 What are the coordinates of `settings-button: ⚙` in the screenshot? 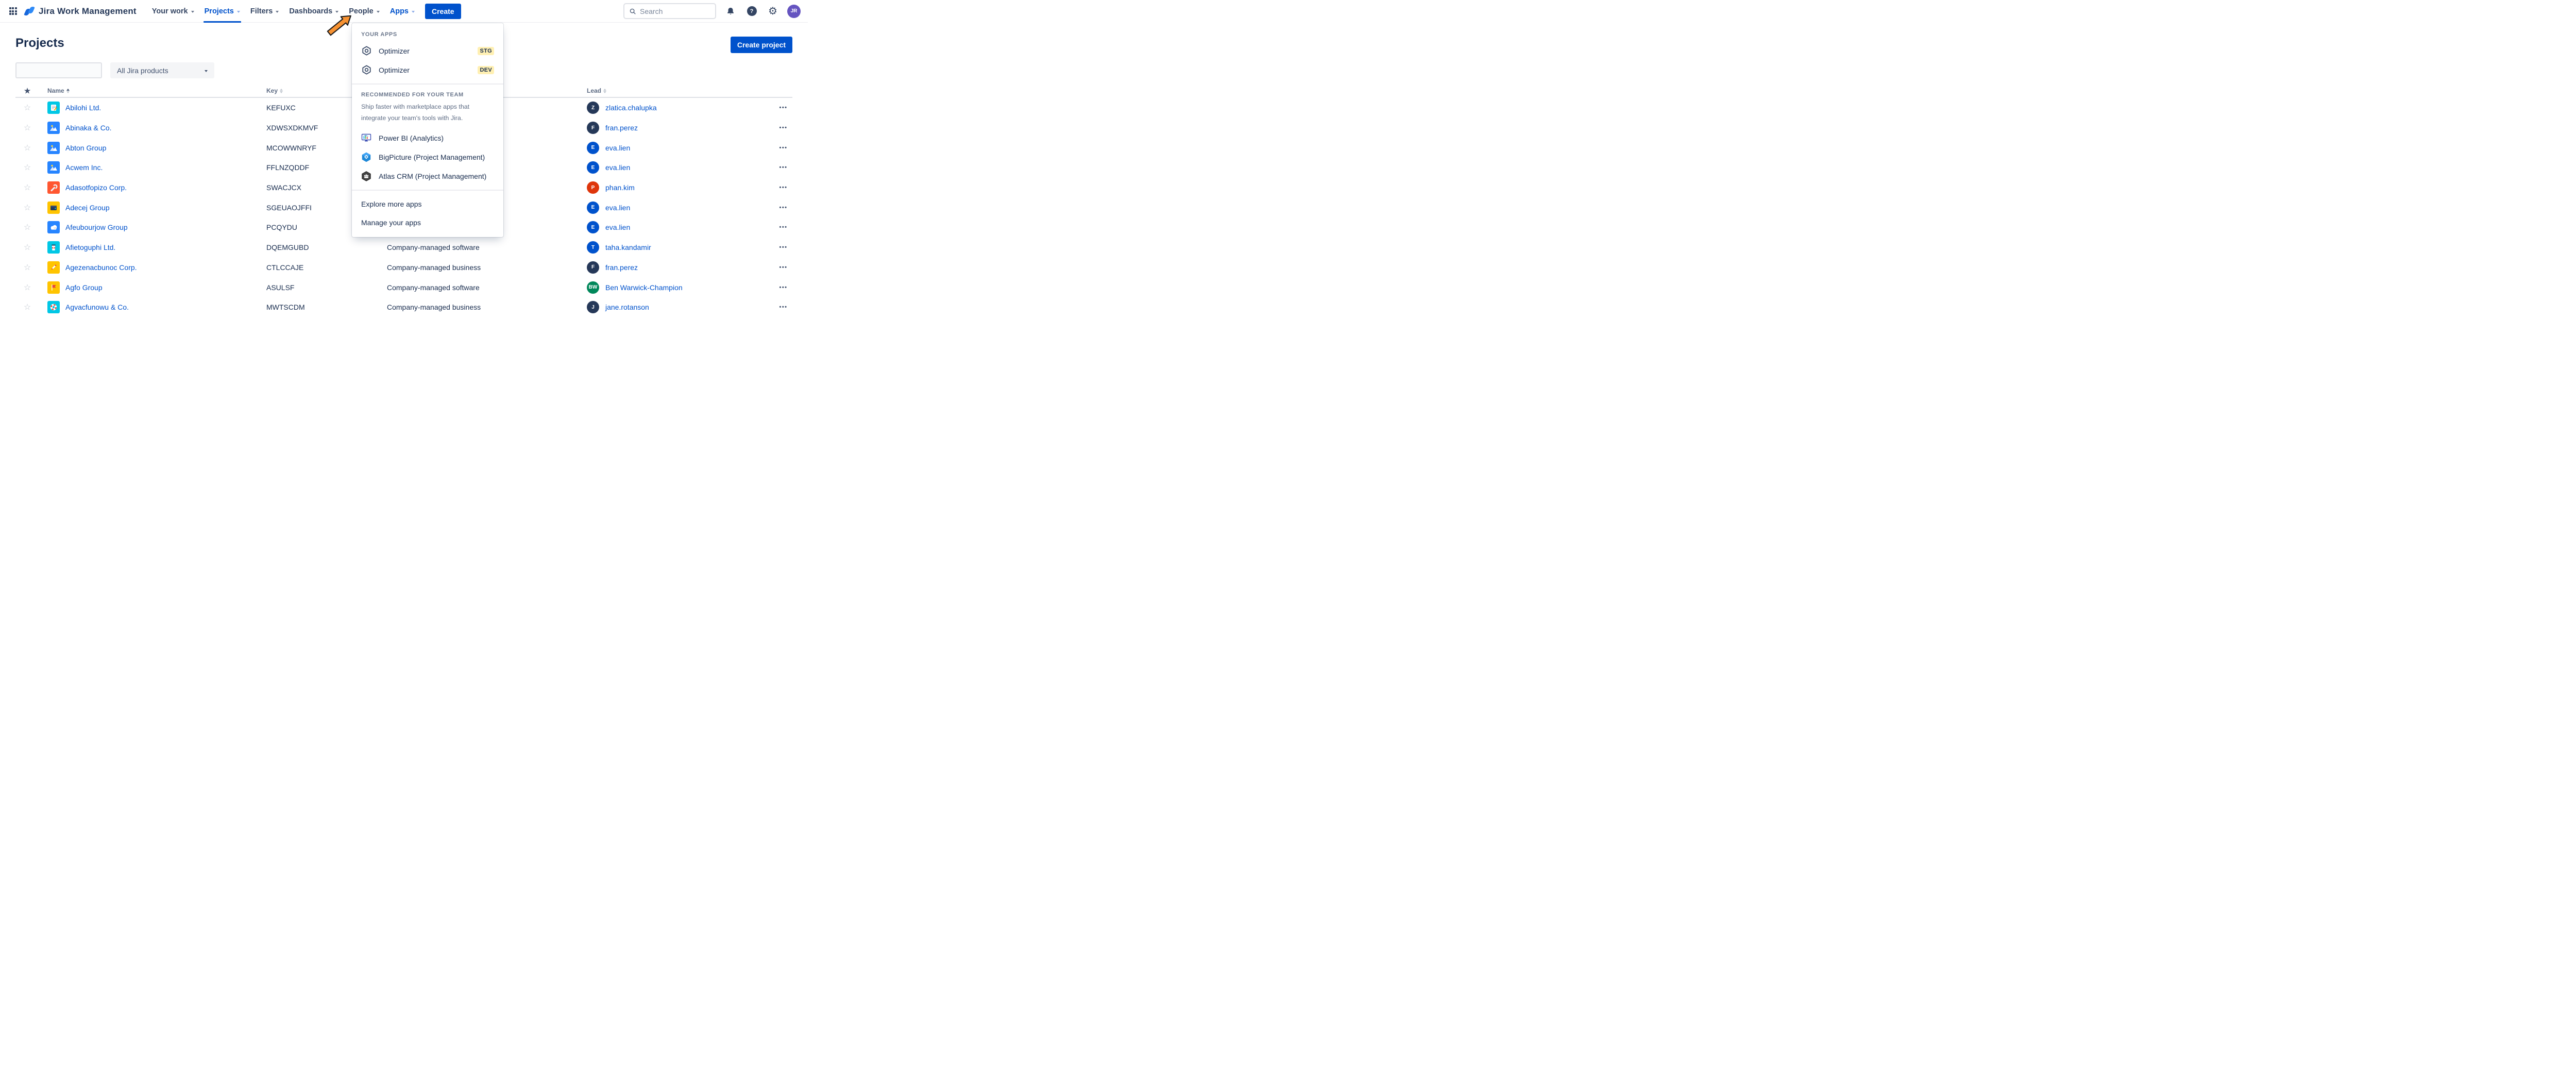 It's located at (772, 11).